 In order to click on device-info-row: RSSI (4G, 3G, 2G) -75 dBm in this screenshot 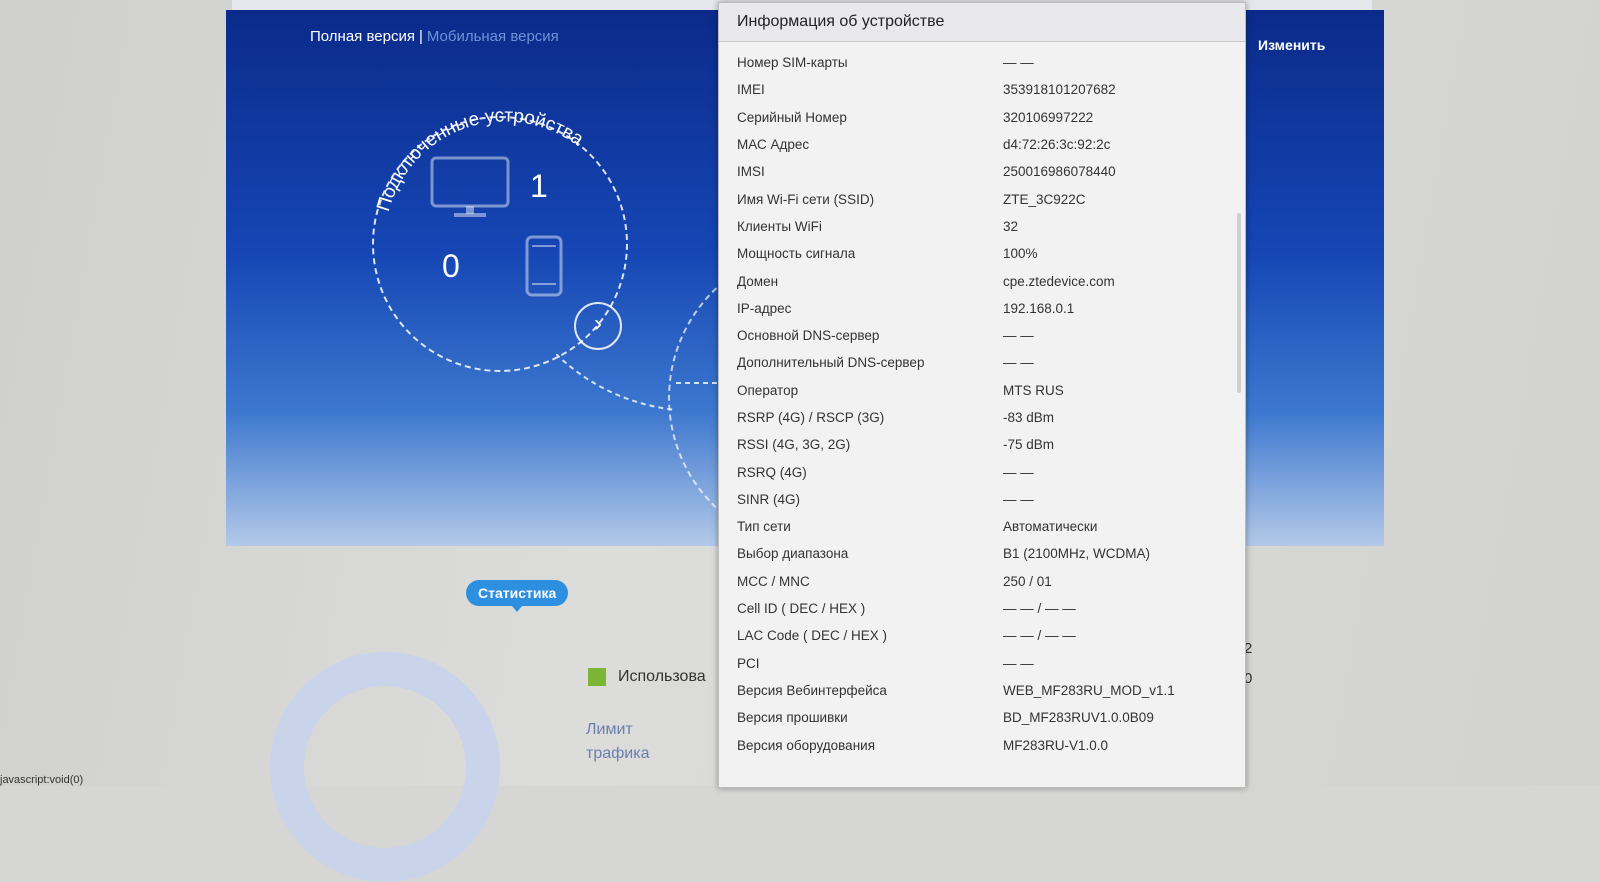, I will do `click(982, 444)`.